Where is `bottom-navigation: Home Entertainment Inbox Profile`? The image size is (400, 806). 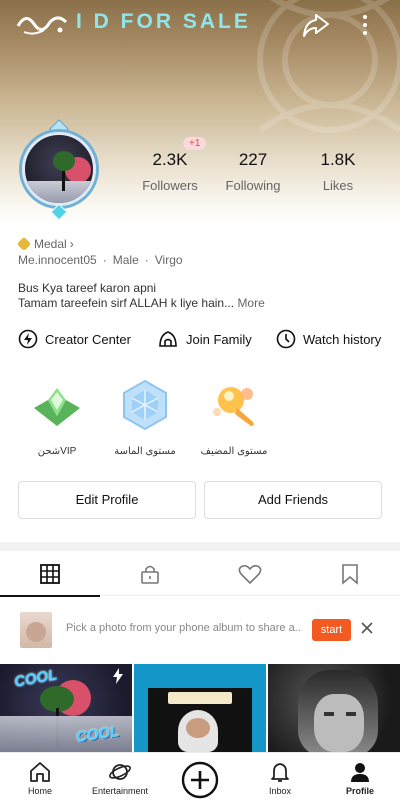 bottom-navigation: Home Entertainment Inbox Profile is located at coordinates (200, 779).